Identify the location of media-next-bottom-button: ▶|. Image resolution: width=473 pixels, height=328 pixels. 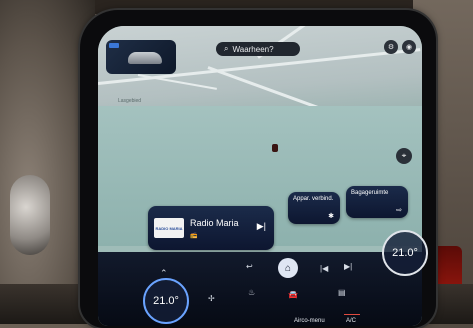
(348, 266).